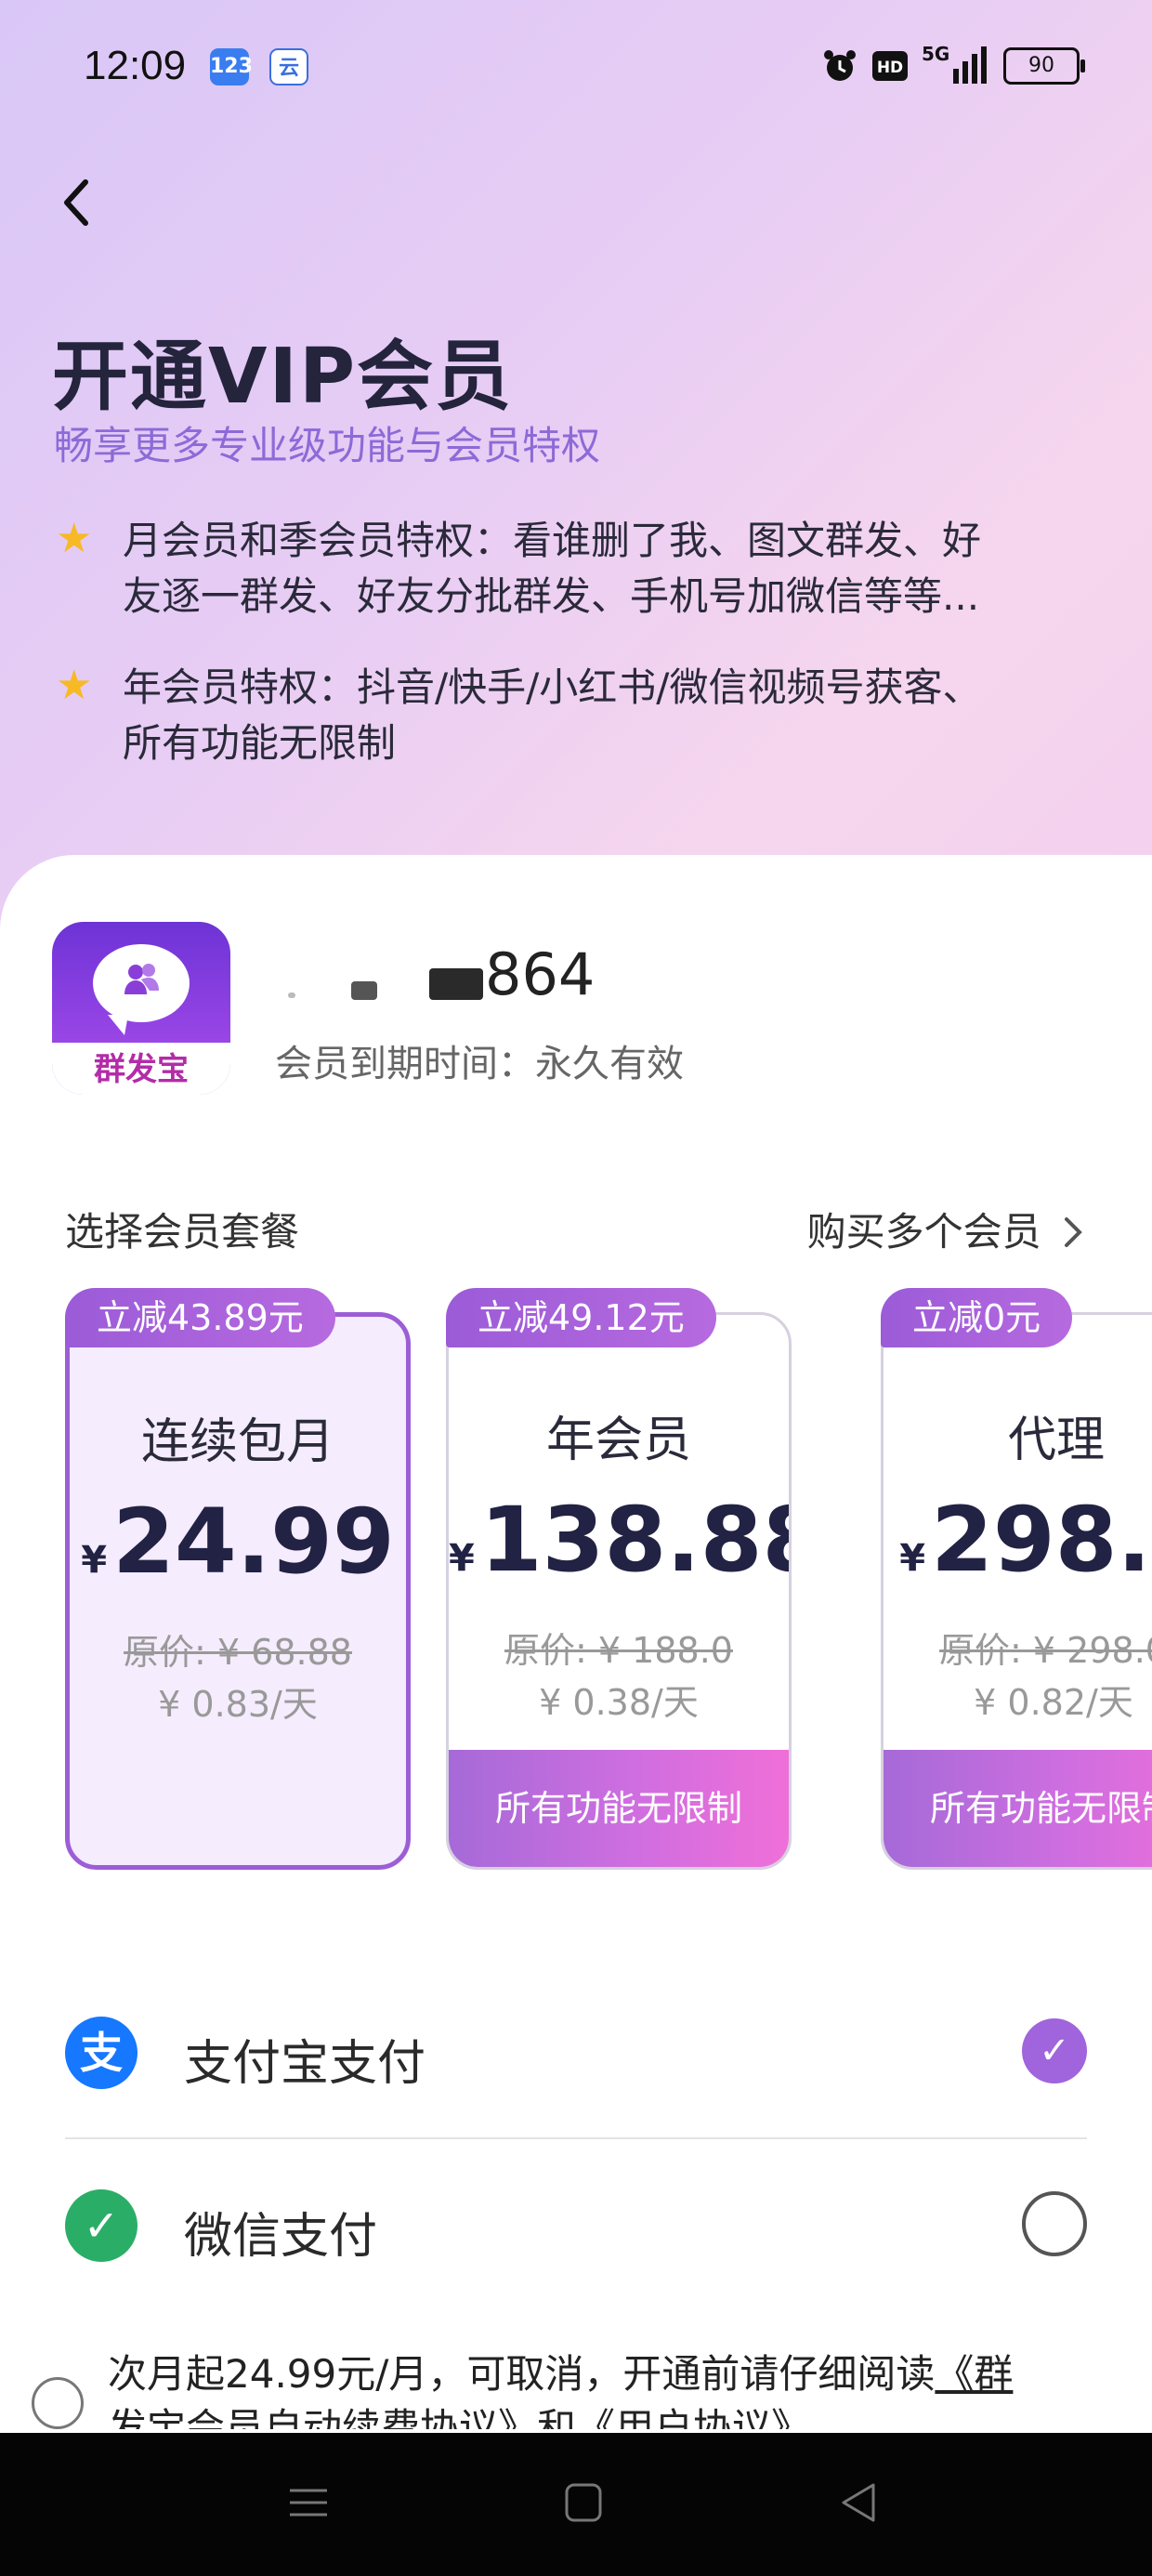  Describe the element at coordinates (260, 743) in the screenshot. I see `perk-text: 所有功能无限制` at that location.